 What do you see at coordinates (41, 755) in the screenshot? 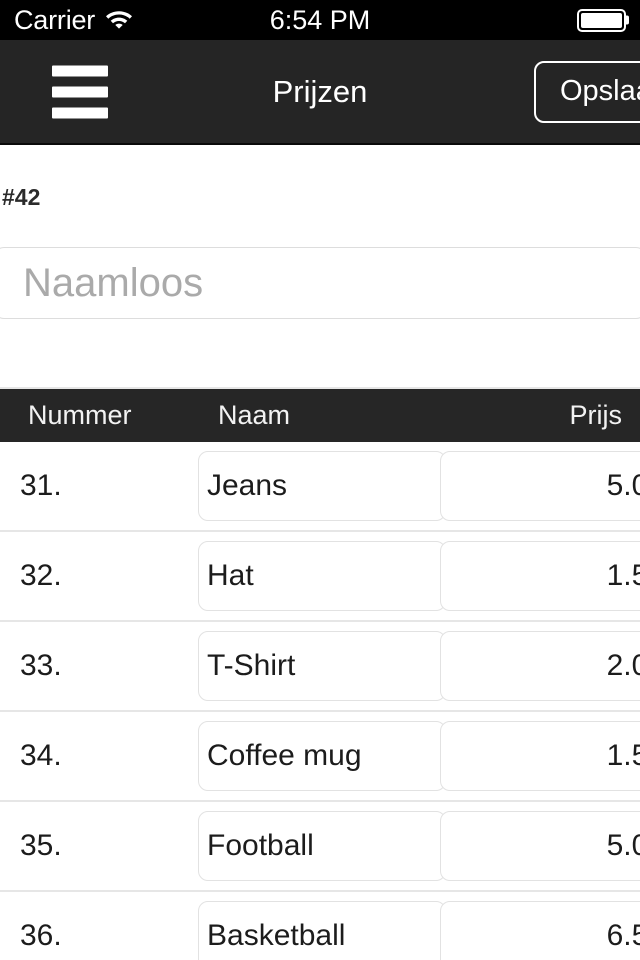
I see `row-number-label: 34.` at bounding box center [41, 755].